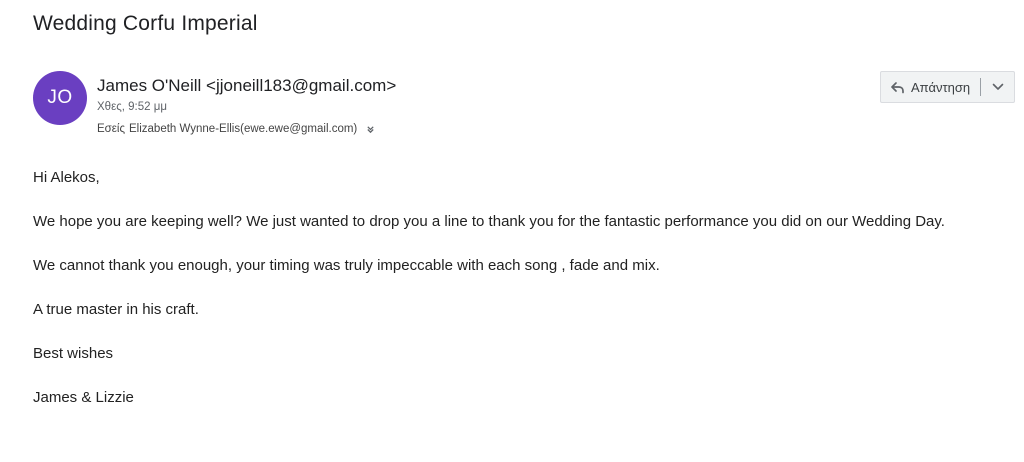 Image resolution: width=1024 pixels, height=462 pixels. What do you see at coordinates (298, 85) in the screenshot?
I see `sender-email: jjoneill183@gmail.com` at bounding box center [298, 85].